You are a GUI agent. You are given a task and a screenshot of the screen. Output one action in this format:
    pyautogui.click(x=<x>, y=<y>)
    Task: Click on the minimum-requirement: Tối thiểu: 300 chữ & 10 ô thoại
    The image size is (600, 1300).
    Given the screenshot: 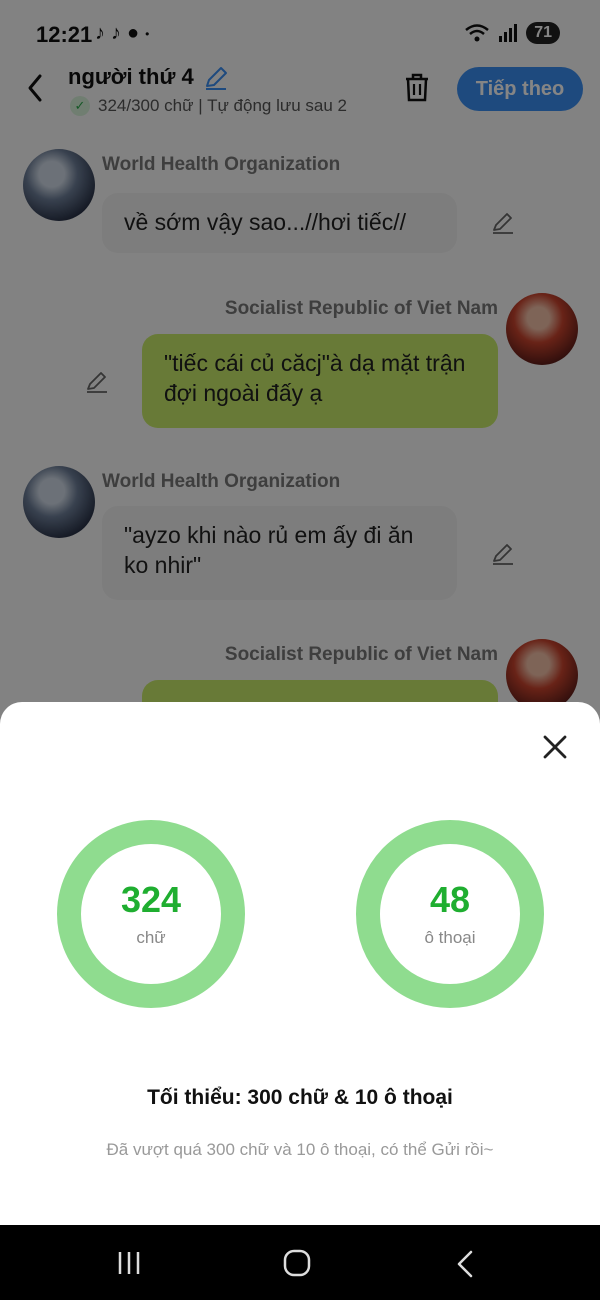 What is the action you would take?
    pyautogui.click(x=300, y=1097)
    